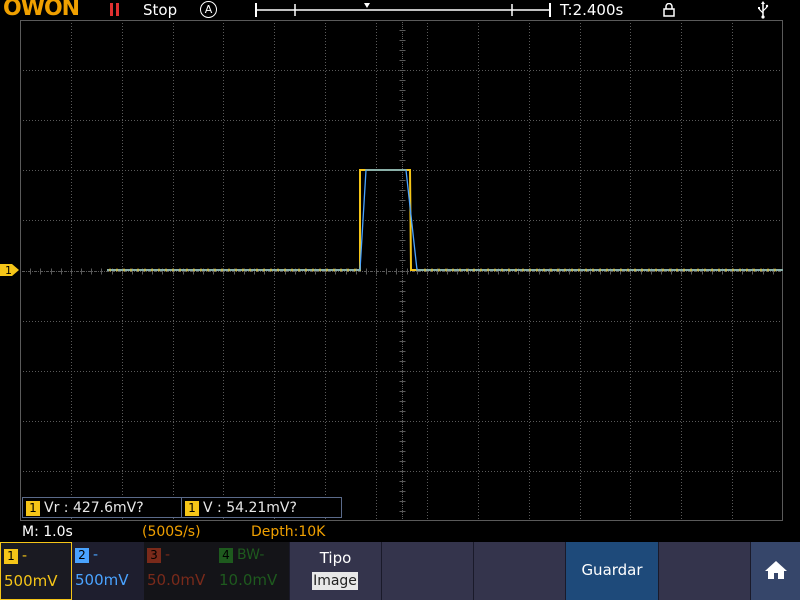 Image resolution: width=800 pixels, height=600 pixels. What do you see at coordinates (154, 555) in the screenshot?
I see `channel-3-badge: 3` at bounding box center [154, 555].